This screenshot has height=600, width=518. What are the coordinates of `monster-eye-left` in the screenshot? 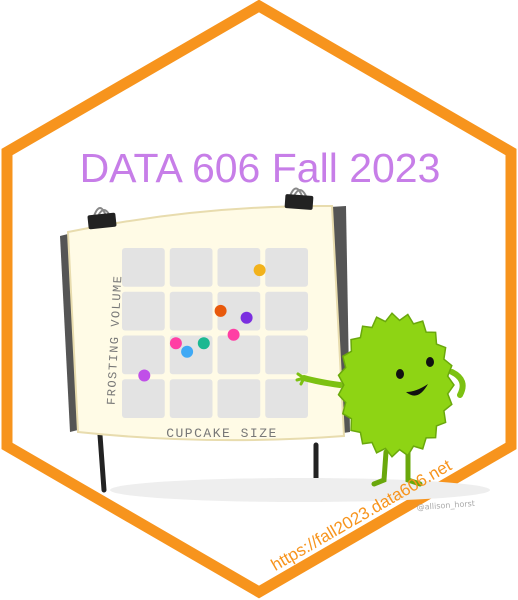 It's located at (400, 374).